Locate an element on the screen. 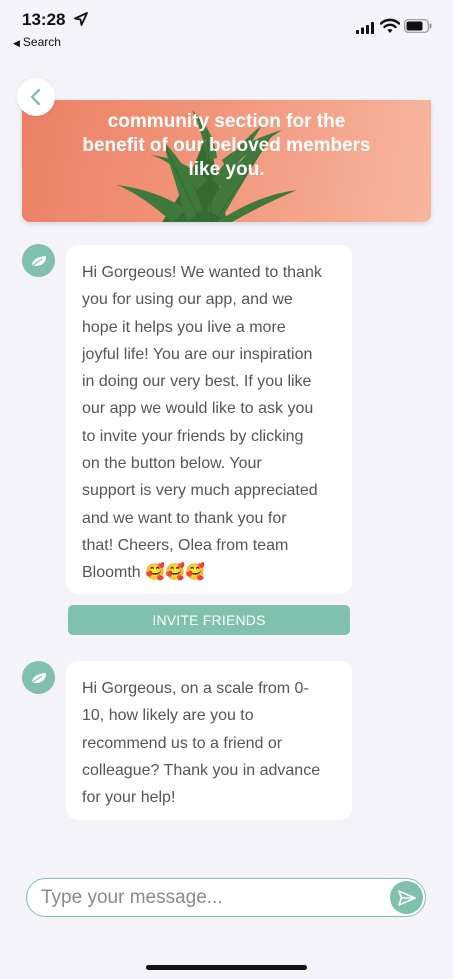 This screenshot has height=979, width=453. banner-line: like you. is located at coordinates (226, 169).